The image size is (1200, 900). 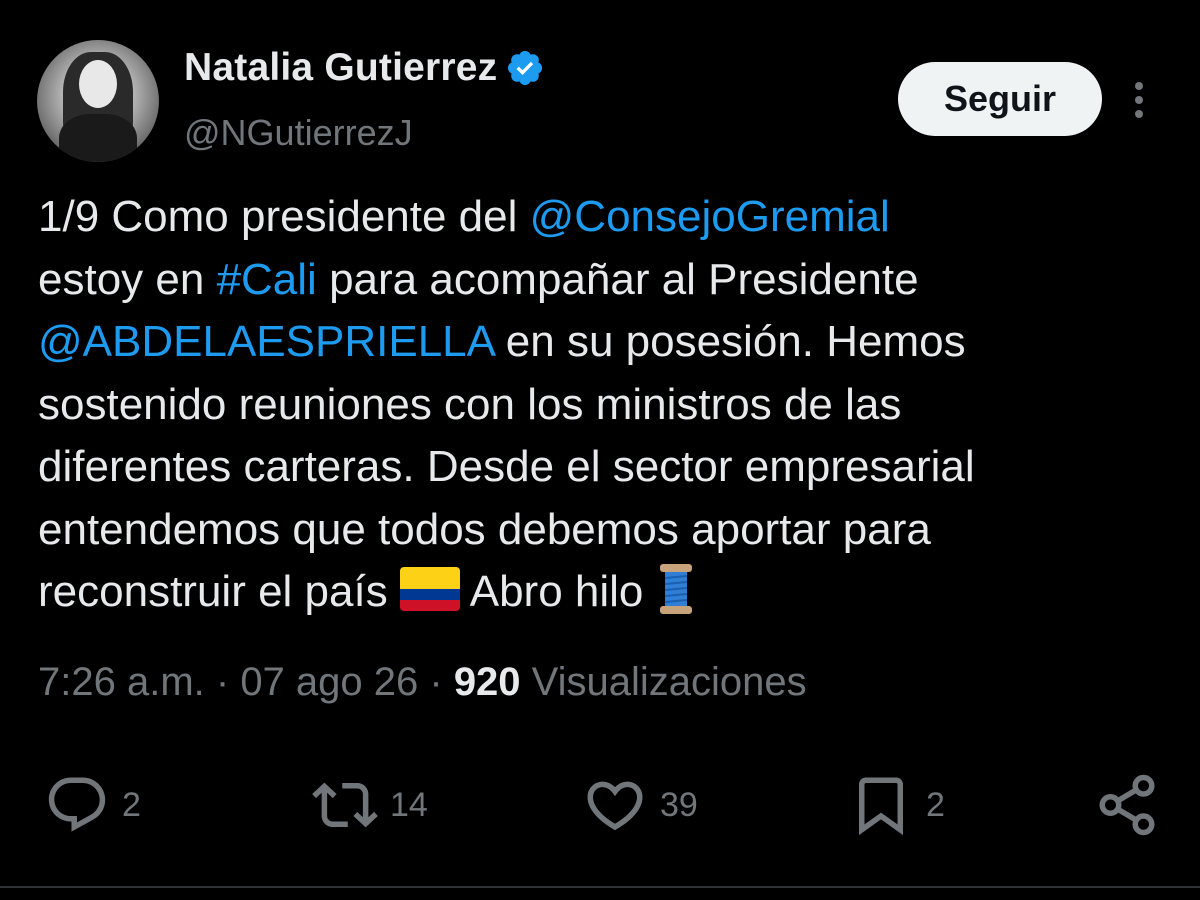 I want to click on tweet-text-line: reconstruir el país Abro hilo, so click(x=603, y=592).